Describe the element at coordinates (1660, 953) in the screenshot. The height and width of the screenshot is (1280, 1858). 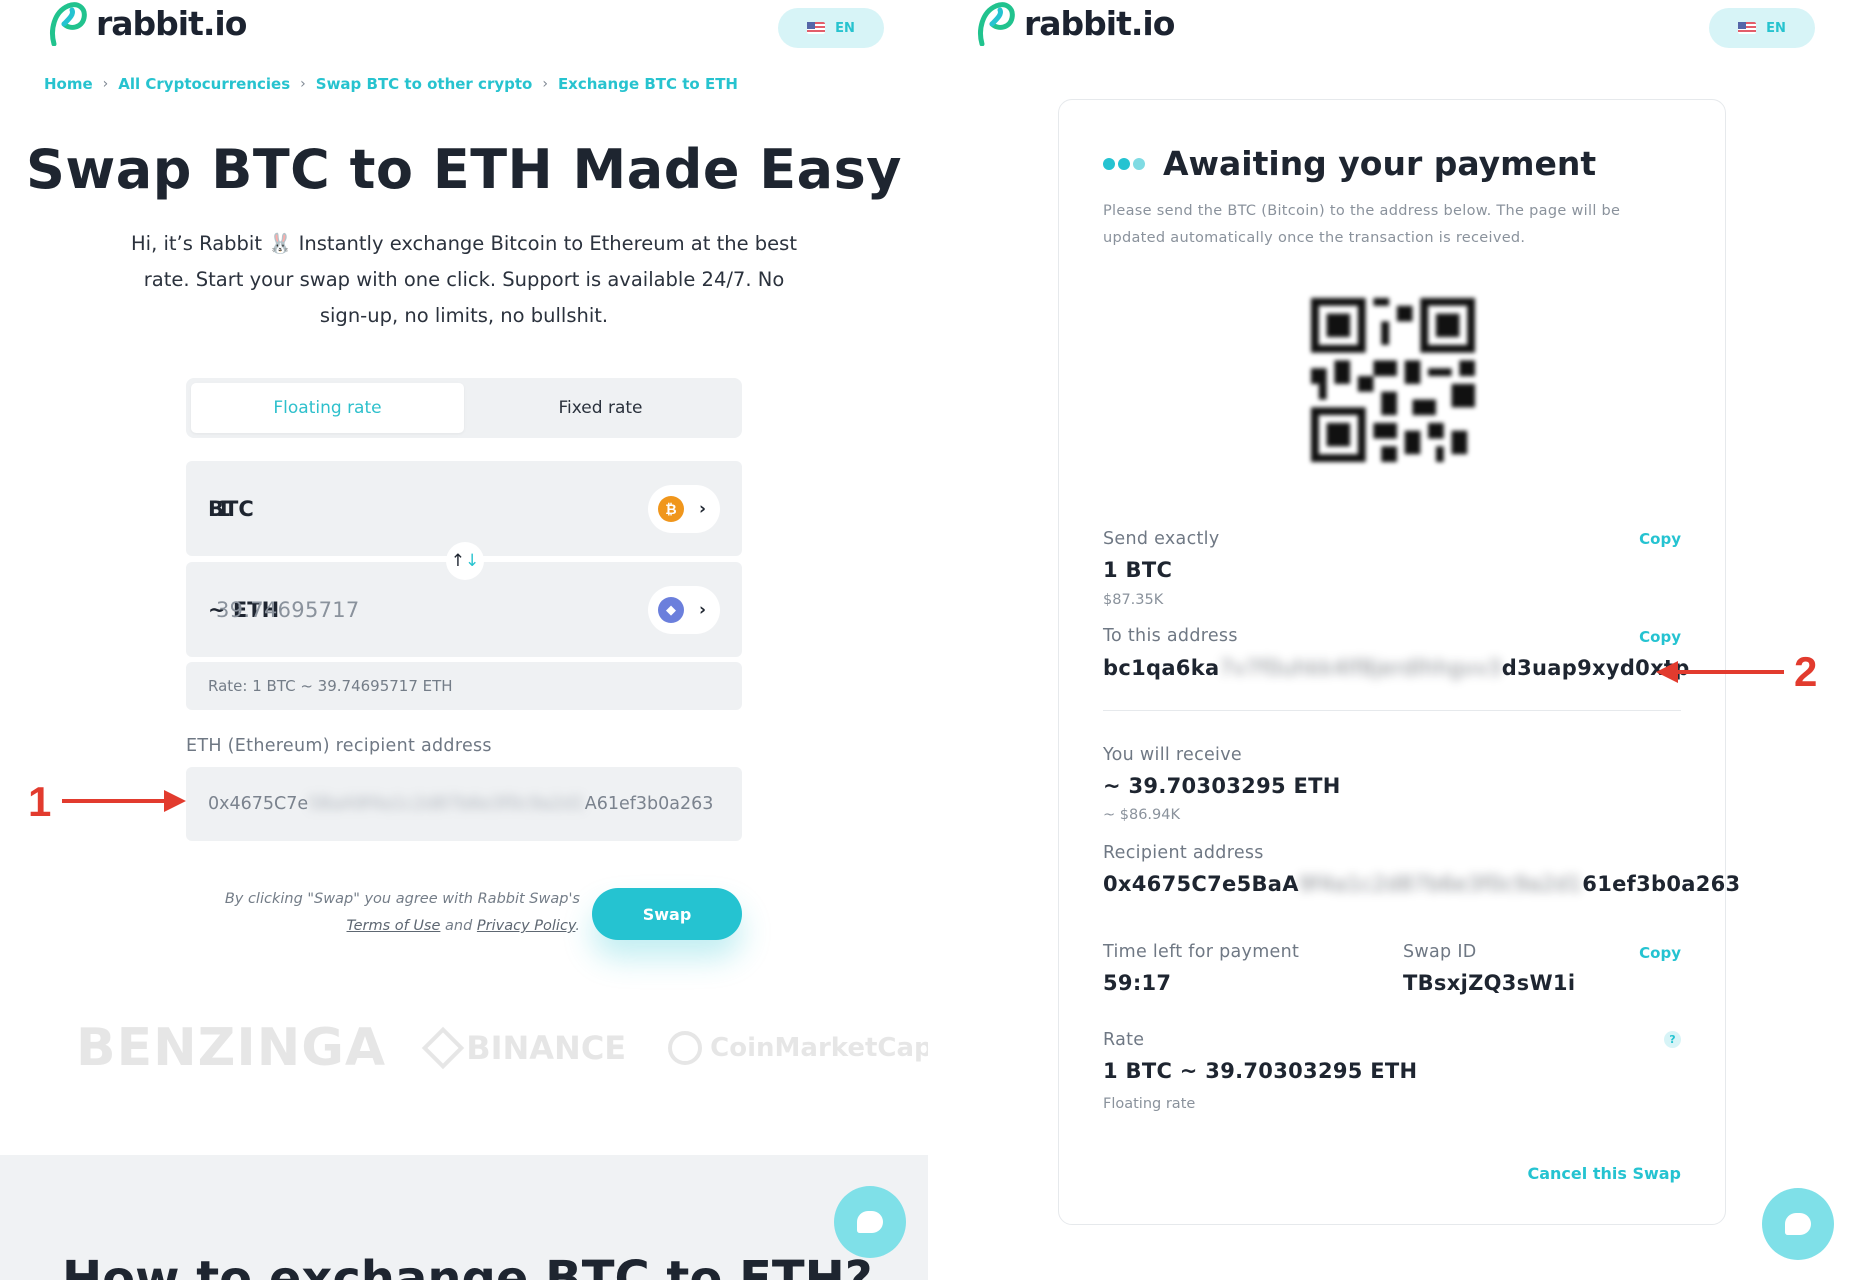
I see `copy-swap-id-button: Copy` at that location.